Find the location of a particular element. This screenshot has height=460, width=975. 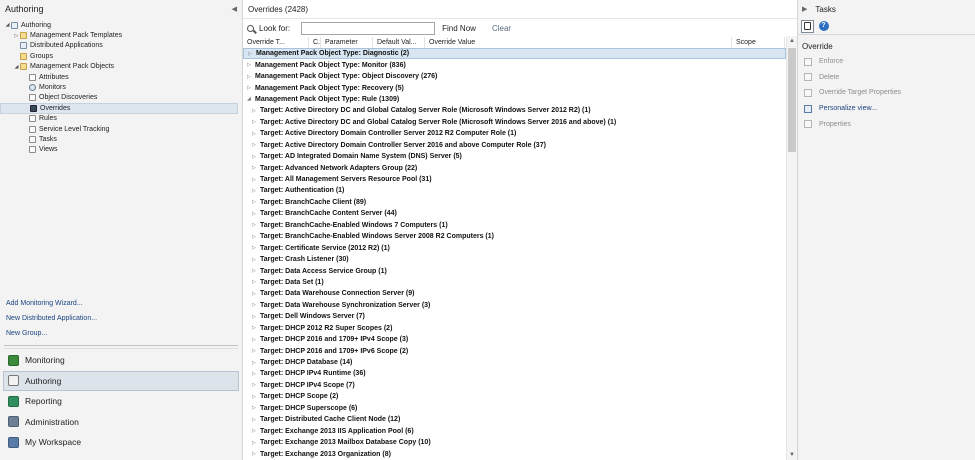

wunderbar-my-workspace: My Workspace is located at coordinates (121, 442).